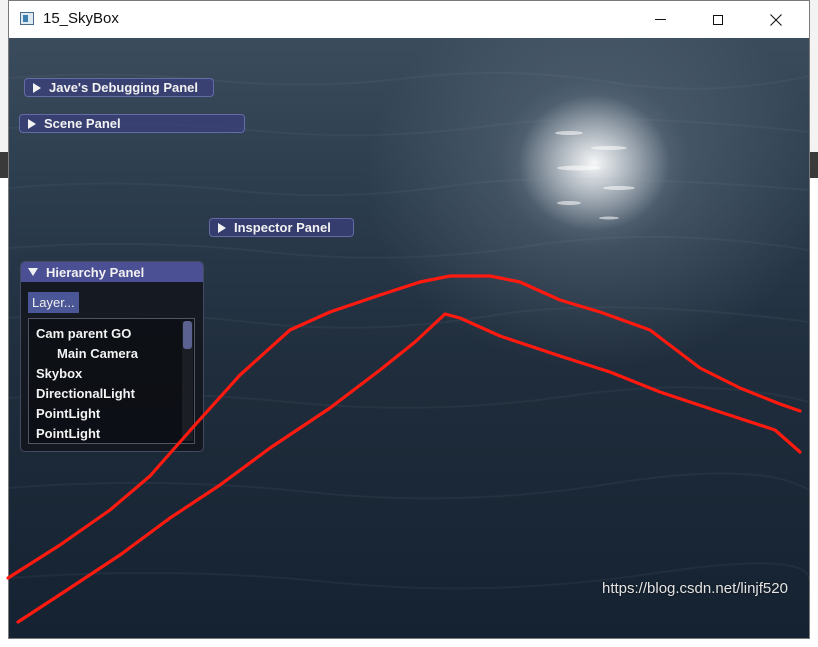 The width and height of the screenshot is (818, 647). Describe the element at coordinates (124, 87) in the screenshot. I see `panel-title: Jave's Debugging Panel` at that location.